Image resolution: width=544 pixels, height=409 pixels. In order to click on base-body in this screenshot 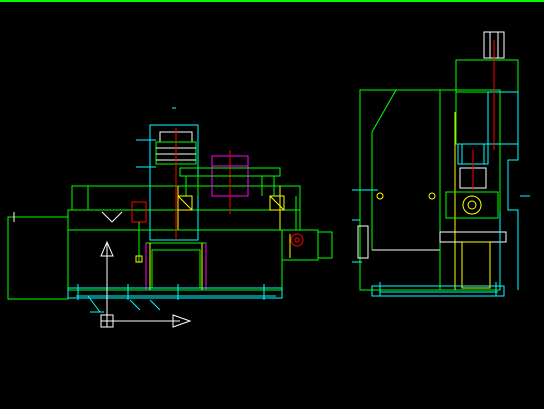, I will do `click(175, 260)`.